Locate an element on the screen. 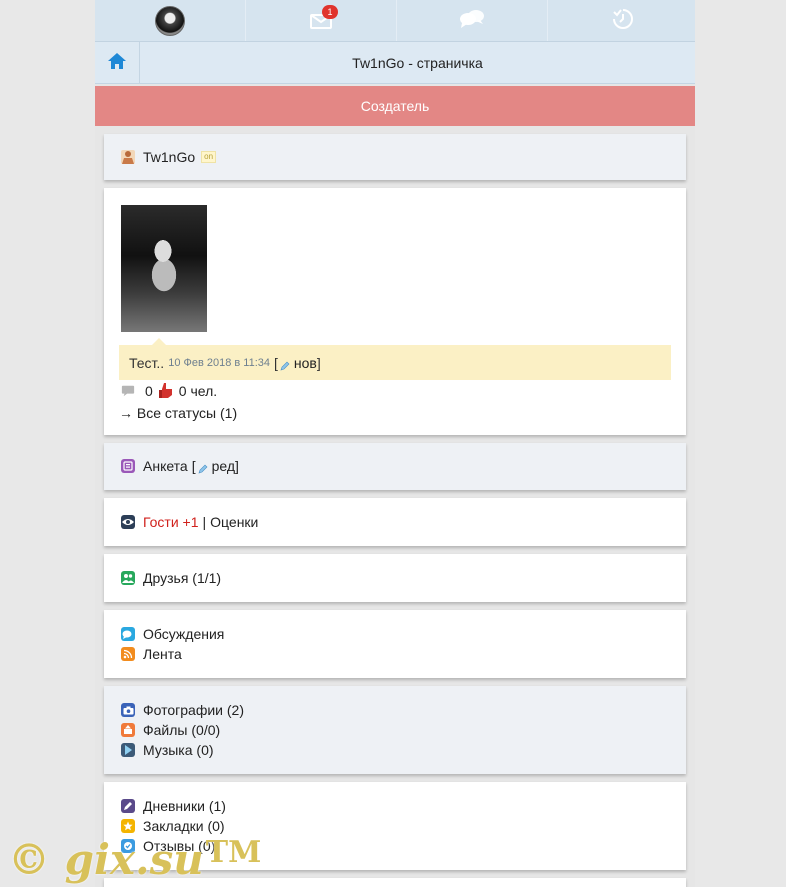  mail-badge: 1 is located at coordinates (330, 11).